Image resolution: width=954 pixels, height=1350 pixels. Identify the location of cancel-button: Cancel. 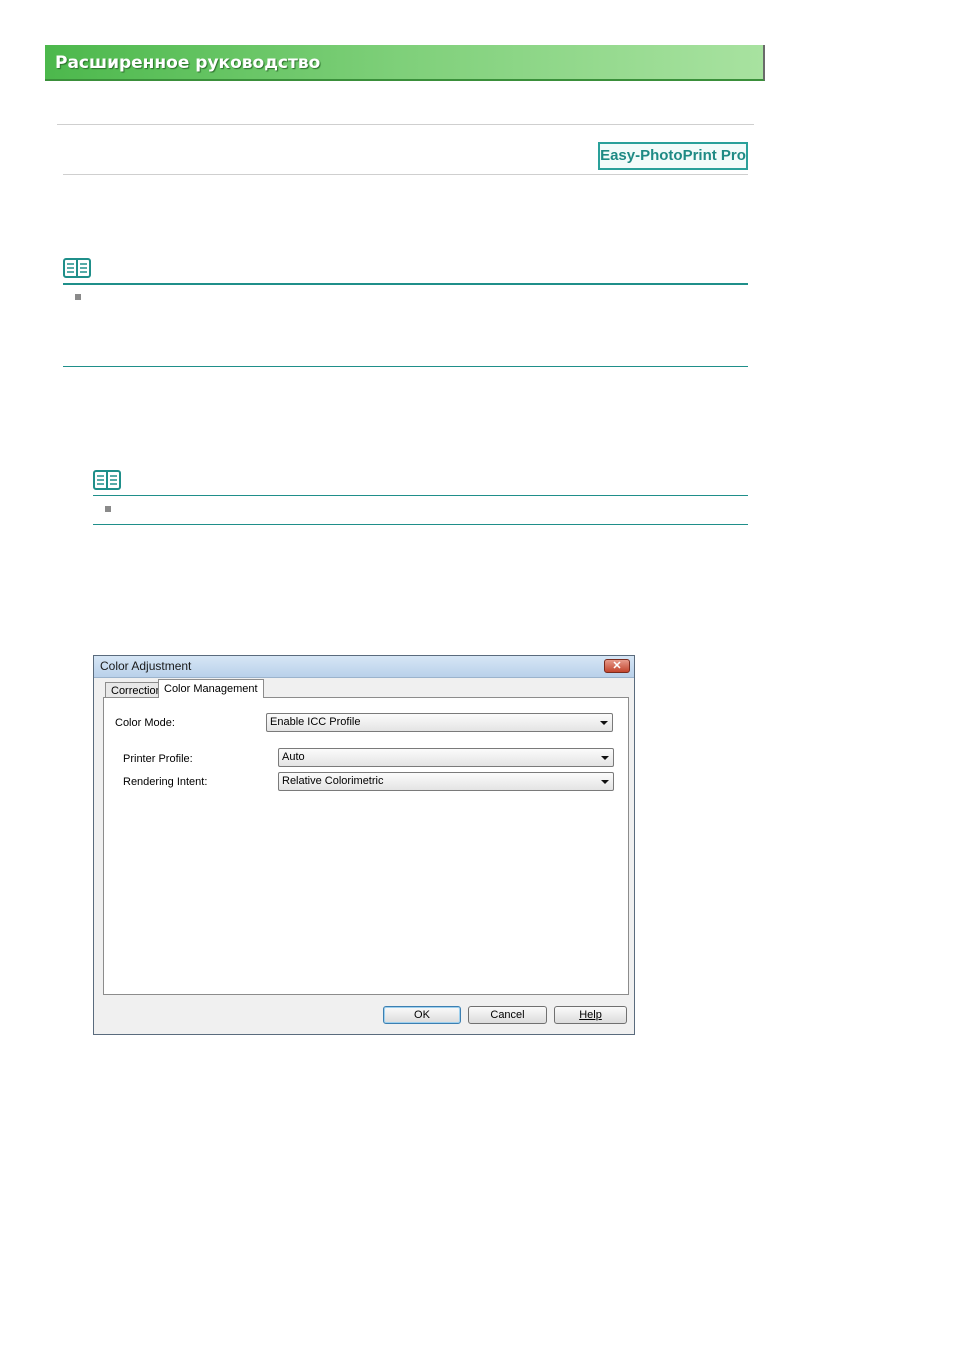
(507, 1015).